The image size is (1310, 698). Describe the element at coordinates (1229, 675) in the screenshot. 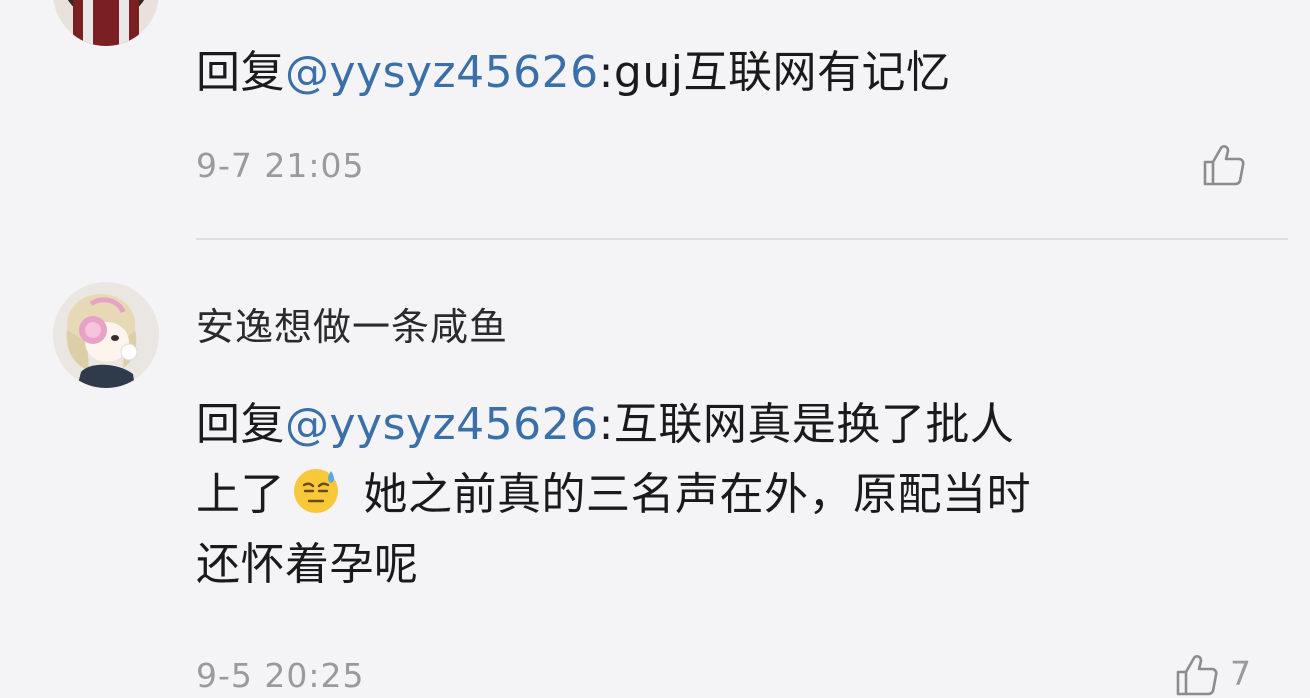

I see `like-button: 7` at that location.